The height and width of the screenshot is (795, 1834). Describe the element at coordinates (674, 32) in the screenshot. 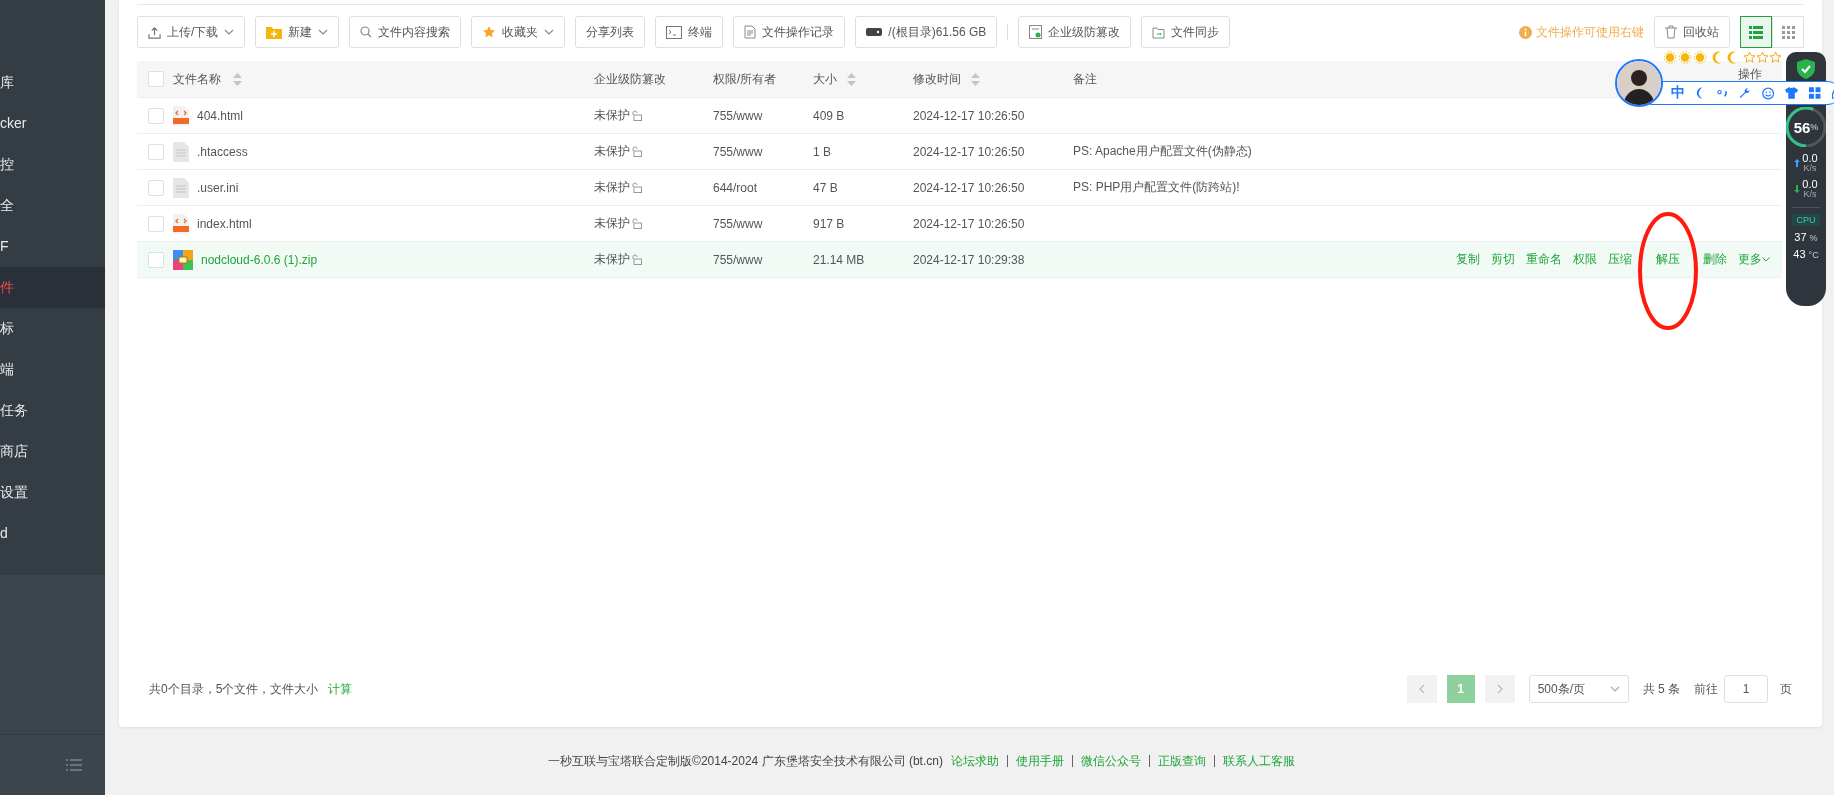

I see `terminal-icon` at that location.